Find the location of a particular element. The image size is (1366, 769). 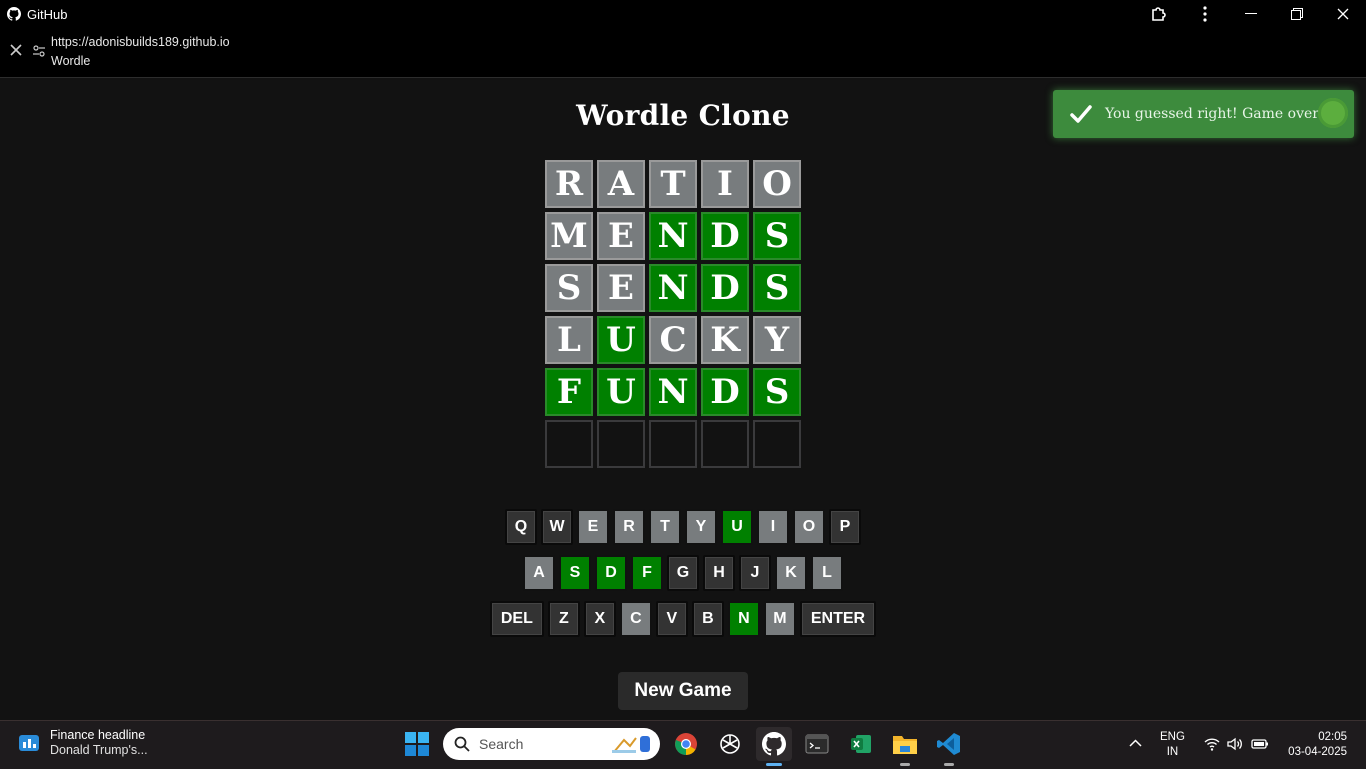

taskbar-vscode is located at coordinates (949, 746).